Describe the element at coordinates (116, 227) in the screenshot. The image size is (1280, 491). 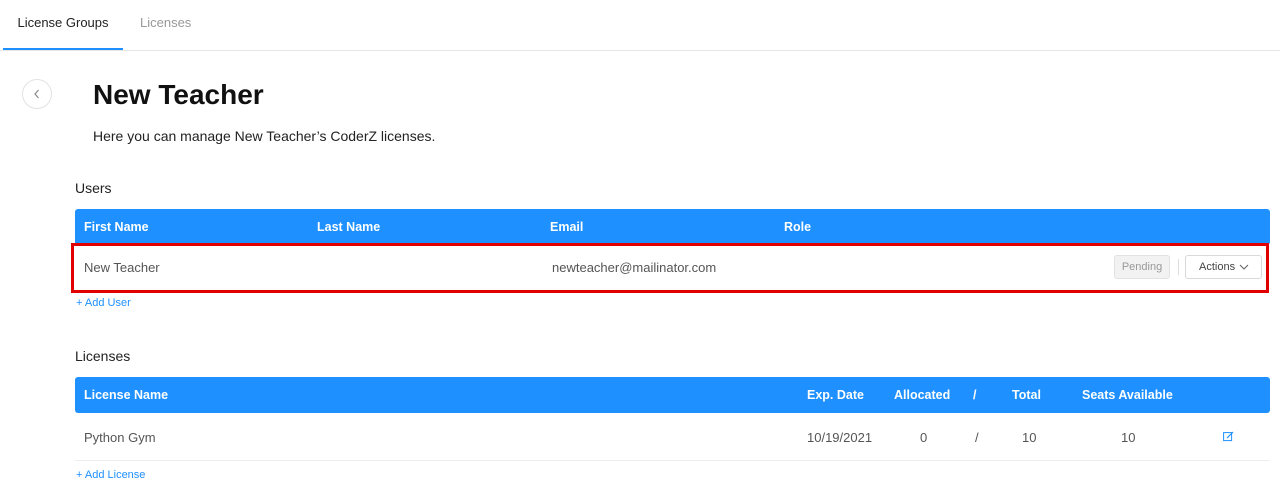
I see `column-first-name: First Name` at that location.